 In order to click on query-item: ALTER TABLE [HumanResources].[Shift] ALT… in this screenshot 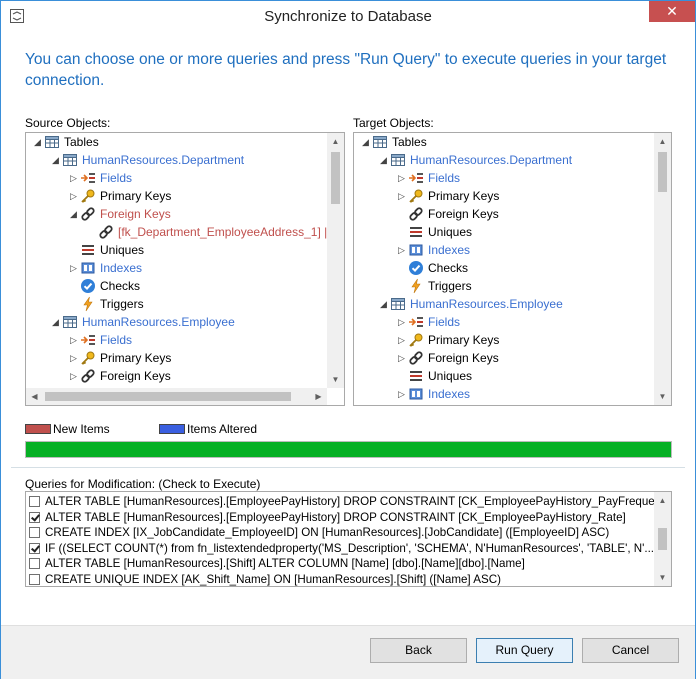, I will do `click(277, 563)`.